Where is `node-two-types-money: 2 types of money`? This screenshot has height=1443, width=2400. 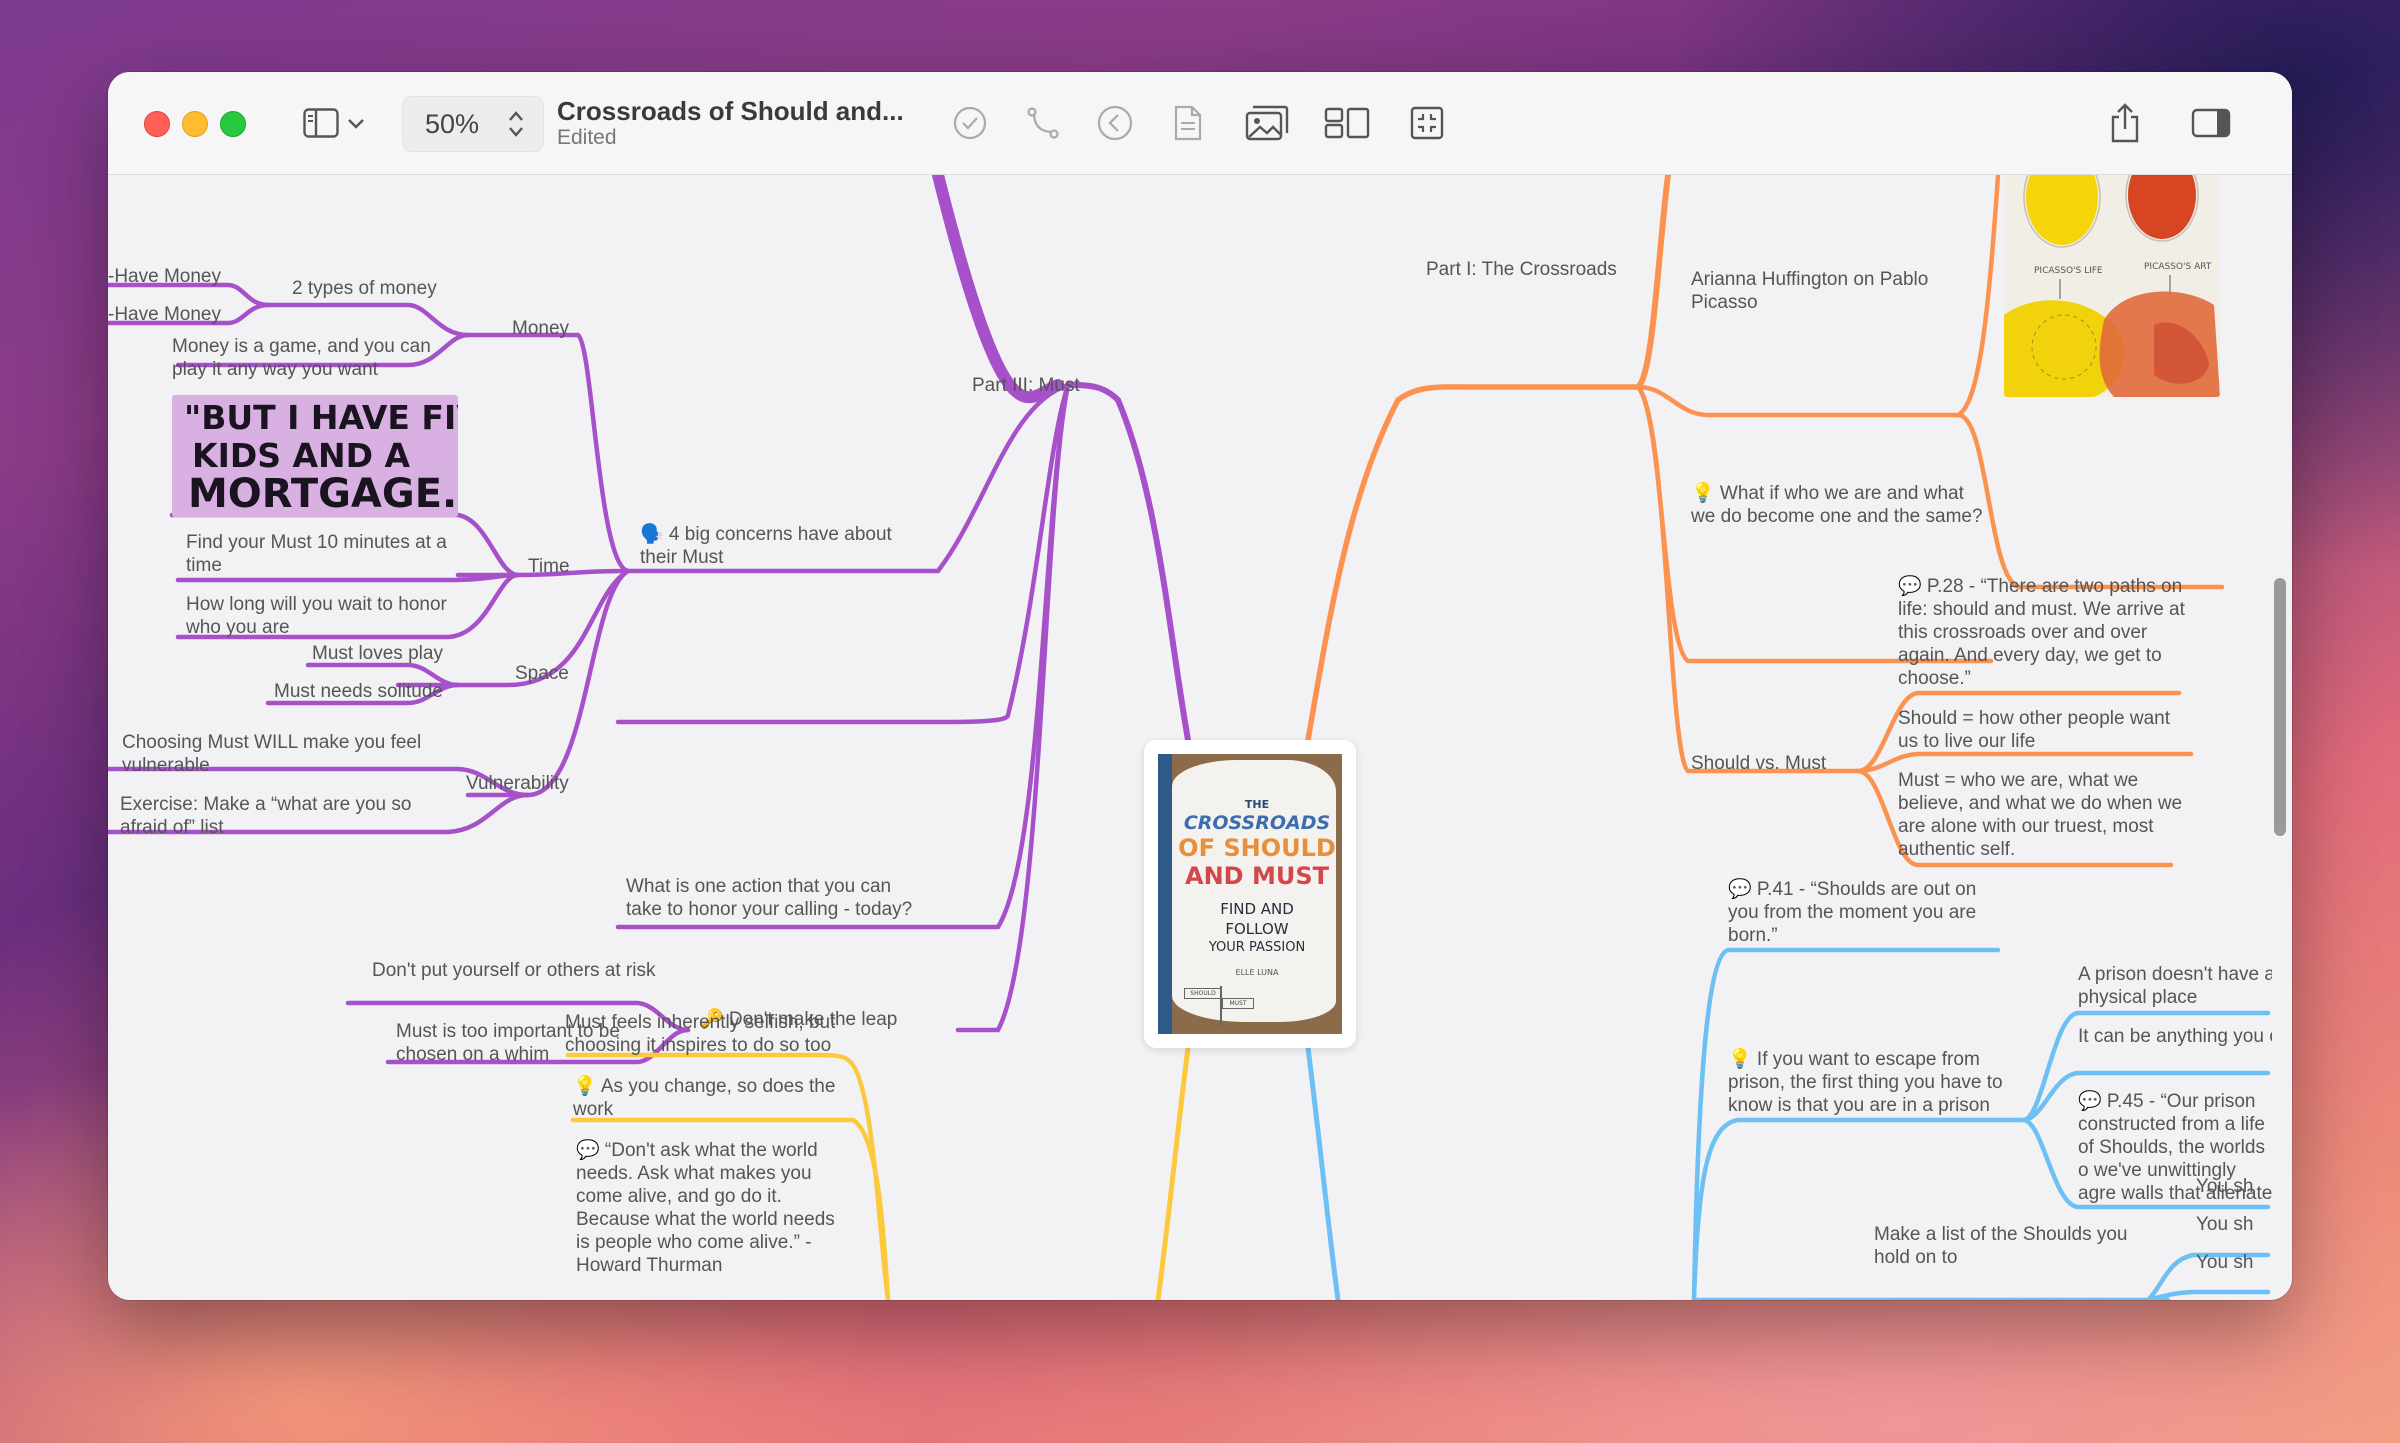
node-two-types-money: 2 types of money is located at coordinates (364, 288).